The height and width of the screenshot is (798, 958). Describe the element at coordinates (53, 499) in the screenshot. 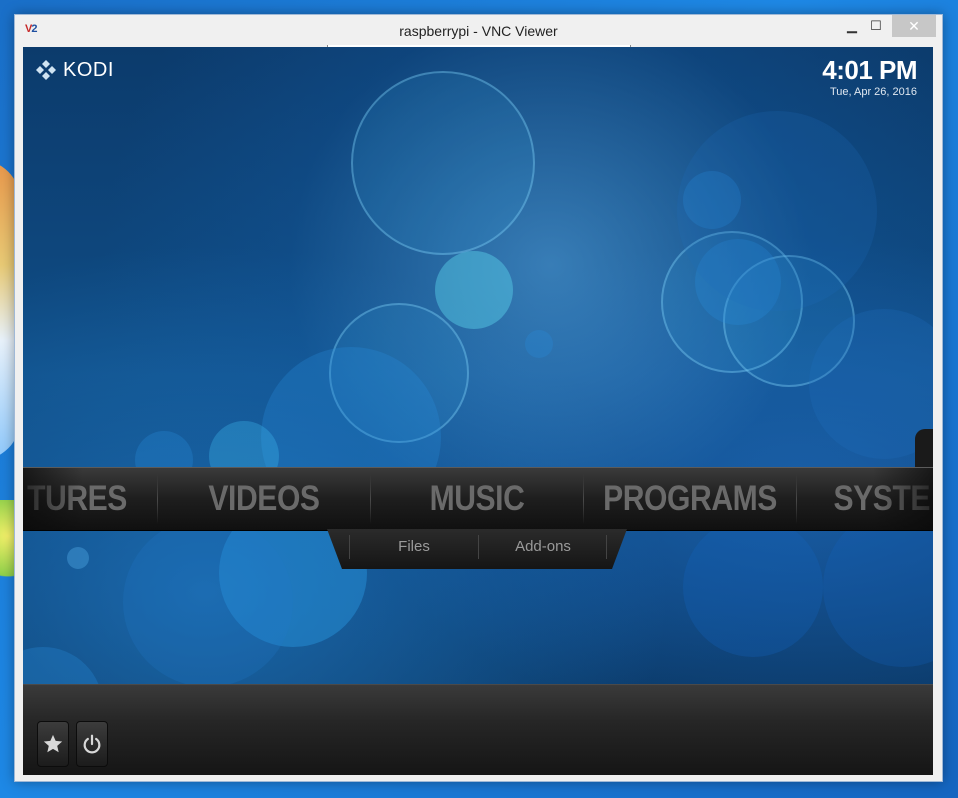

I see `menu-fade-left` at that location.